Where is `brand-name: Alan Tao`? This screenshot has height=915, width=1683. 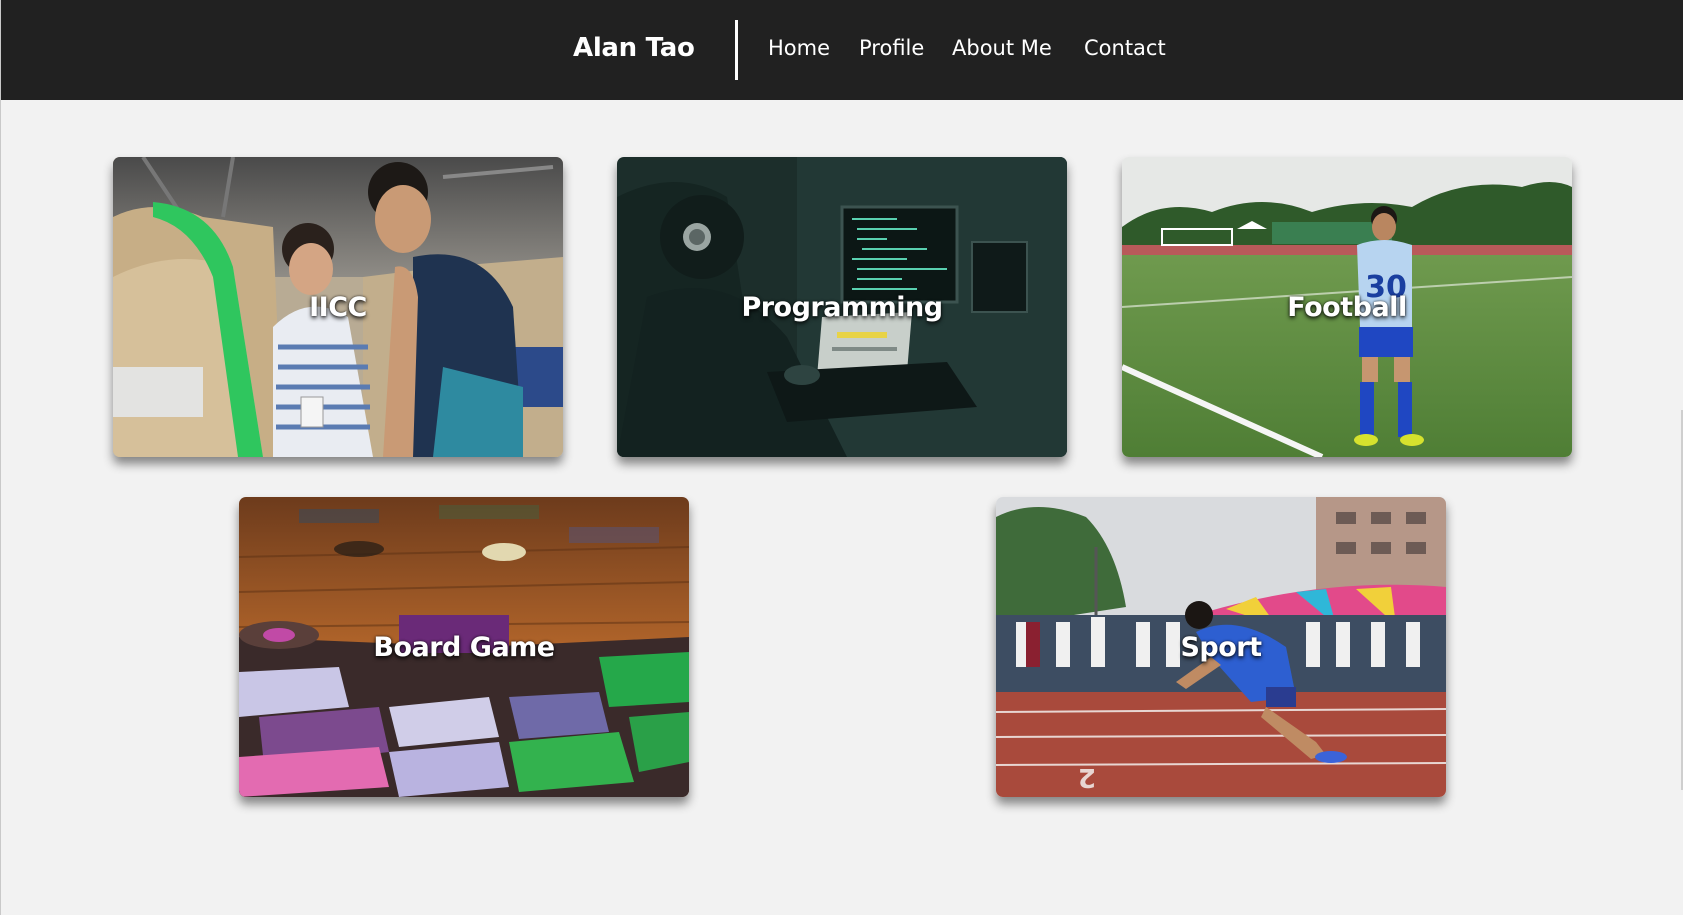 brand-name: Alan Tao is located at coordinates (634, 48).